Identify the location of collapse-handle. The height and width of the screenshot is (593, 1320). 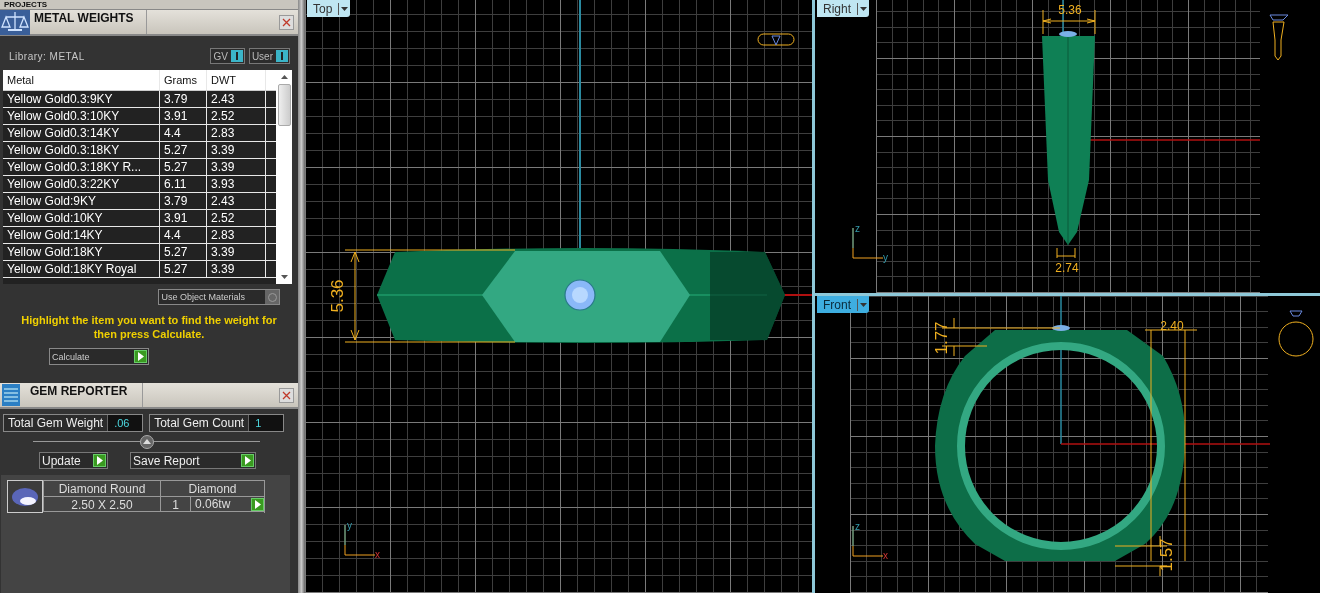
(146, 441).